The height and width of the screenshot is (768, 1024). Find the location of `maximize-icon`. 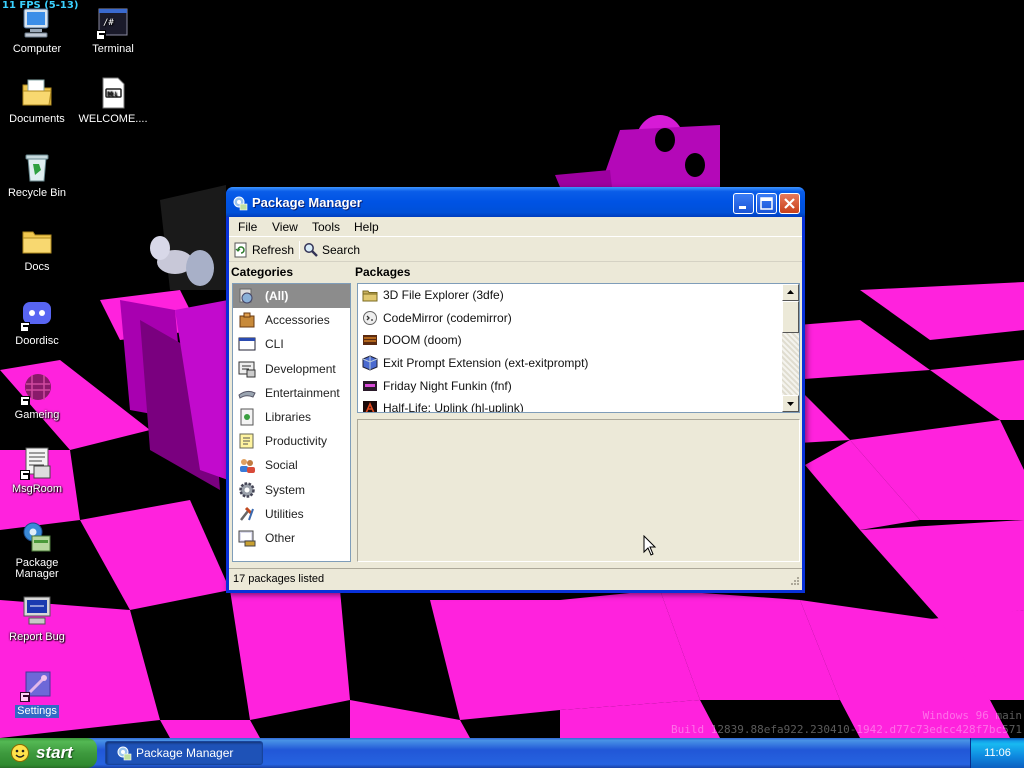

maximize-icon is located at coordinates (766, 203).